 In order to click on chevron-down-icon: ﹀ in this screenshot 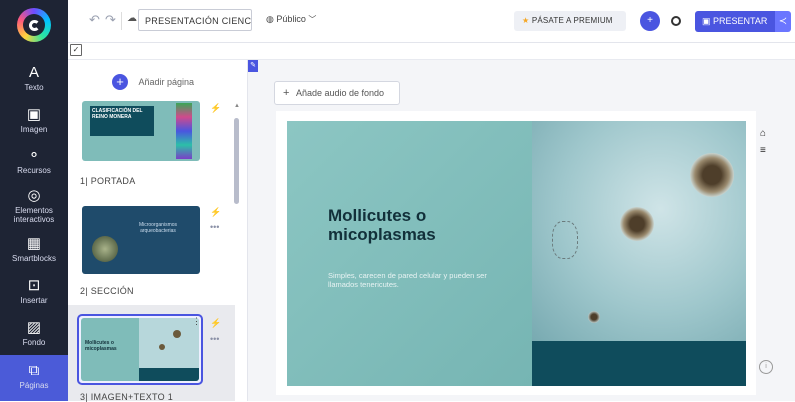, I will do `click(312, 19)`.